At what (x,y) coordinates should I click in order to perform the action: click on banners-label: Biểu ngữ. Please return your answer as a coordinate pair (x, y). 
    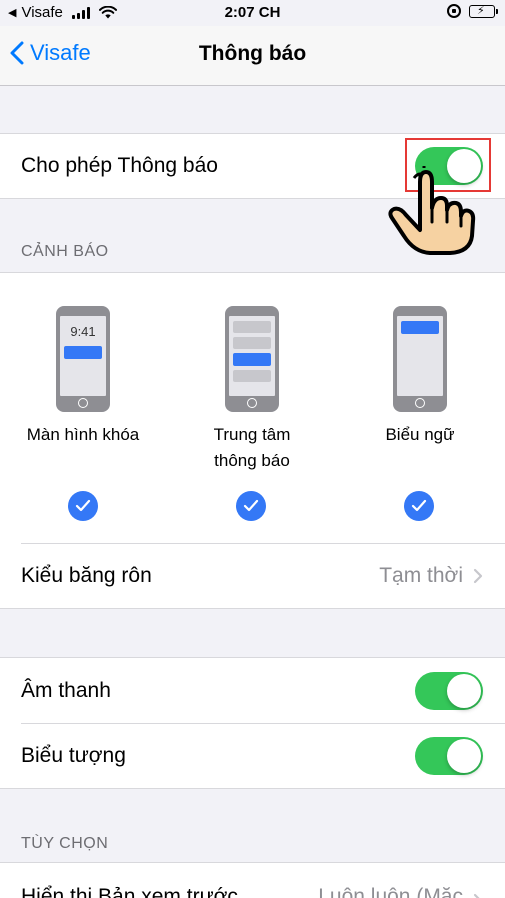
    Looking at the image, I should click on (420, 434).